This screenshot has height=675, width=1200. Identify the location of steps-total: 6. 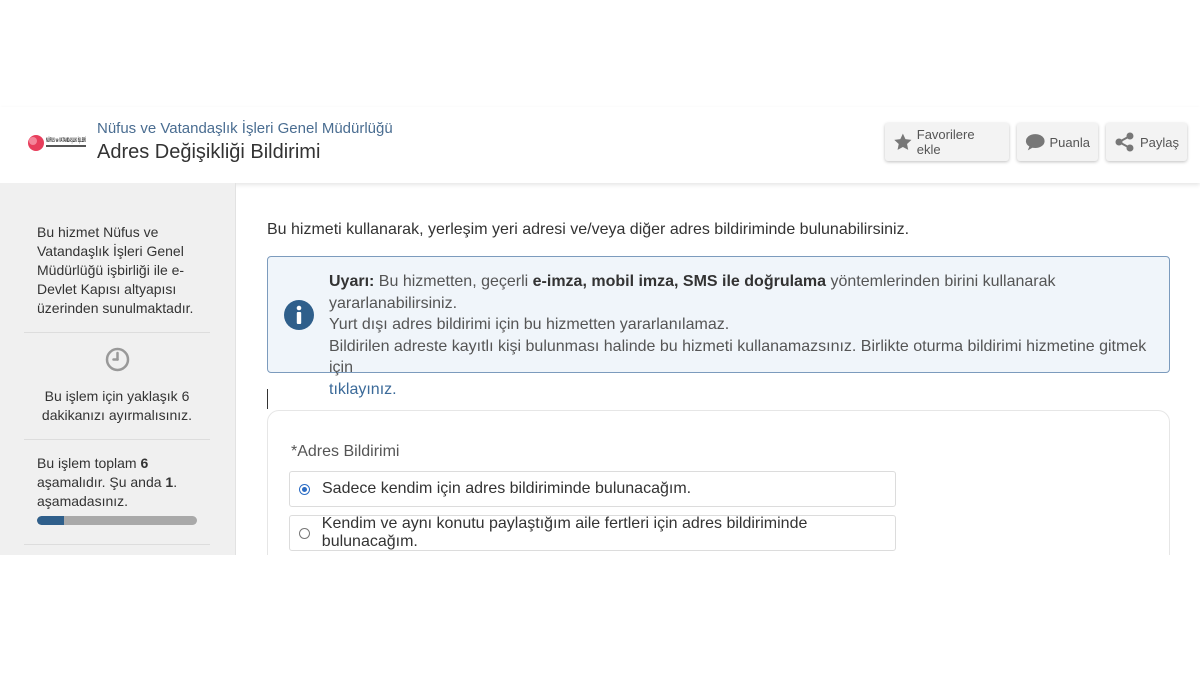
(144, 463).